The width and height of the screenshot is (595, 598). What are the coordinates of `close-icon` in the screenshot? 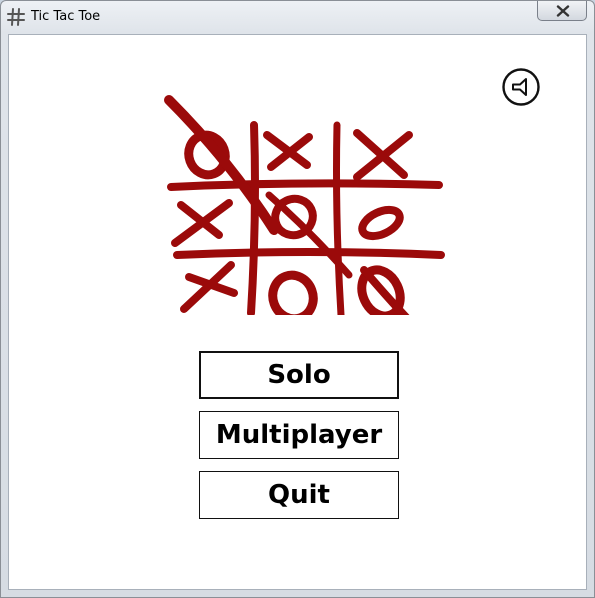 It's located at (563, 11).